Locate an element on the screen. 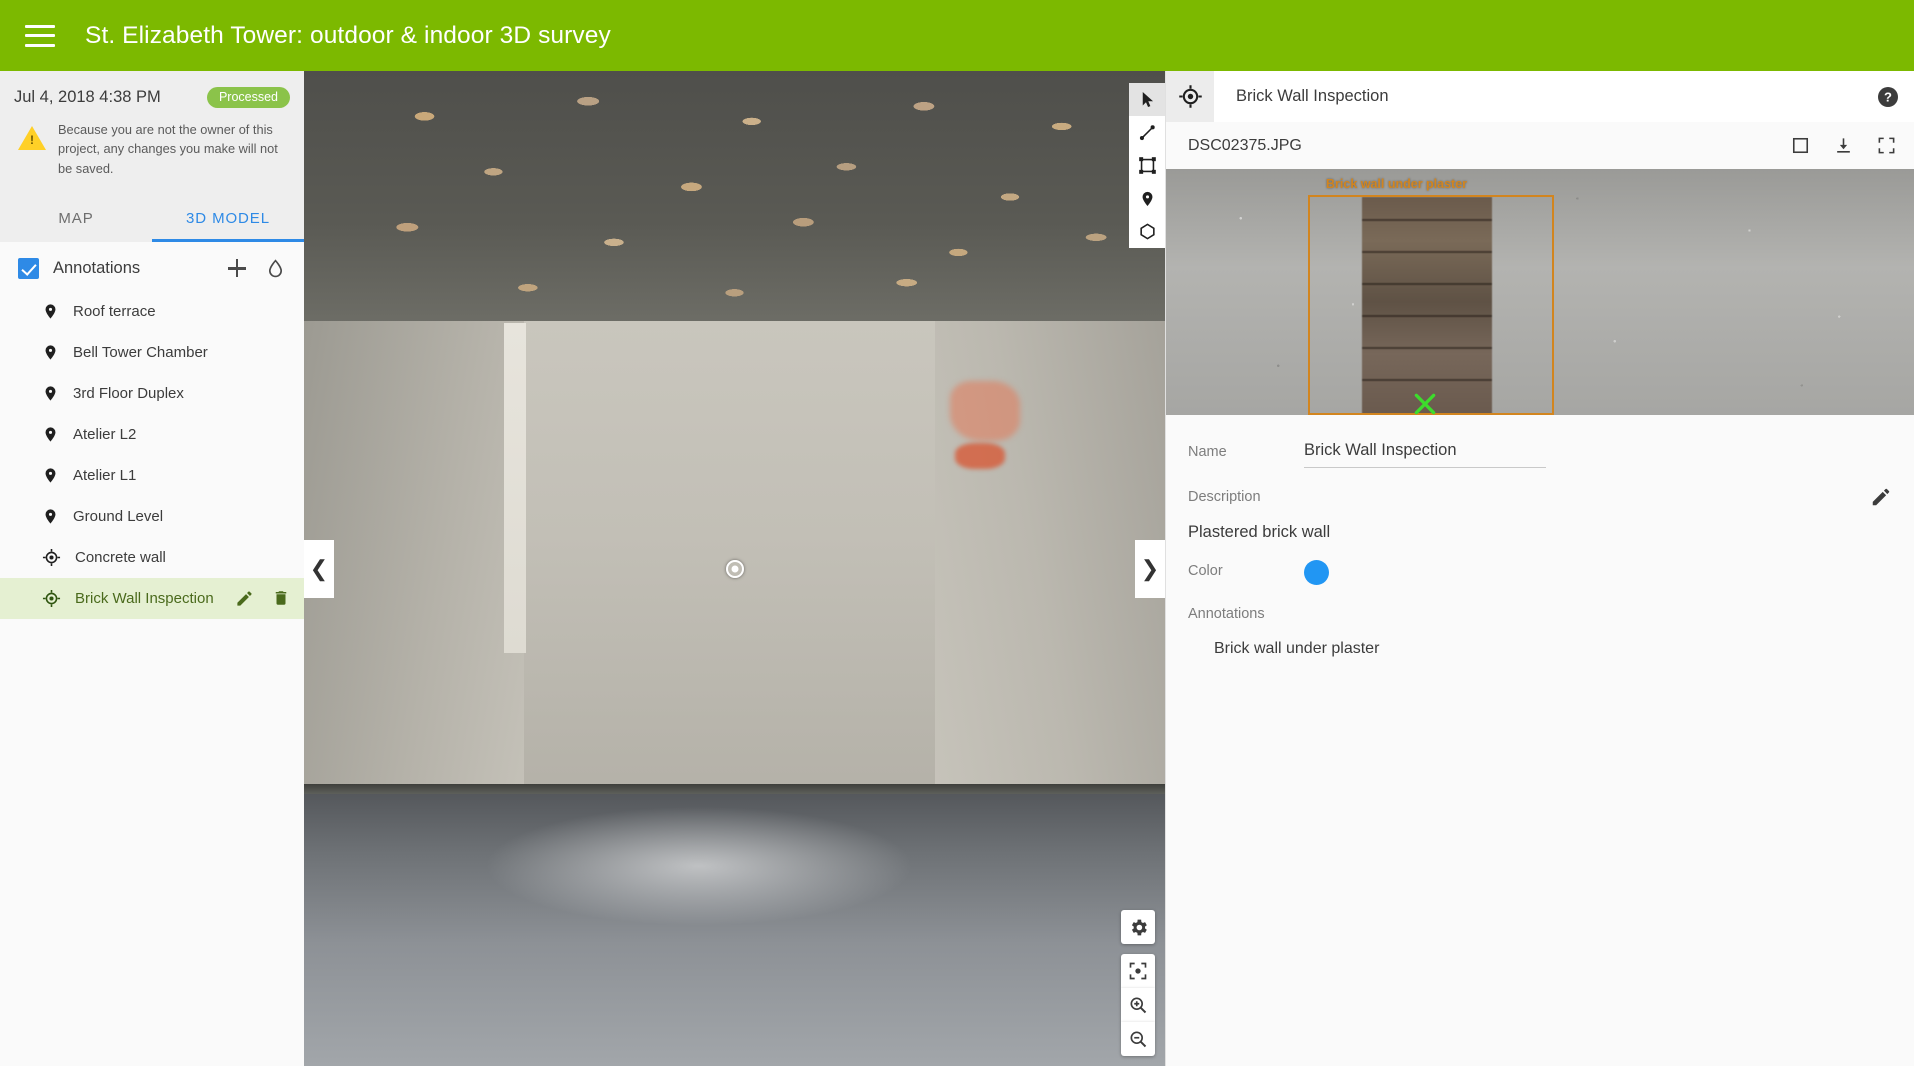 The image size is (1914, 1066). trash-icon is located at coordinates (281, 598).